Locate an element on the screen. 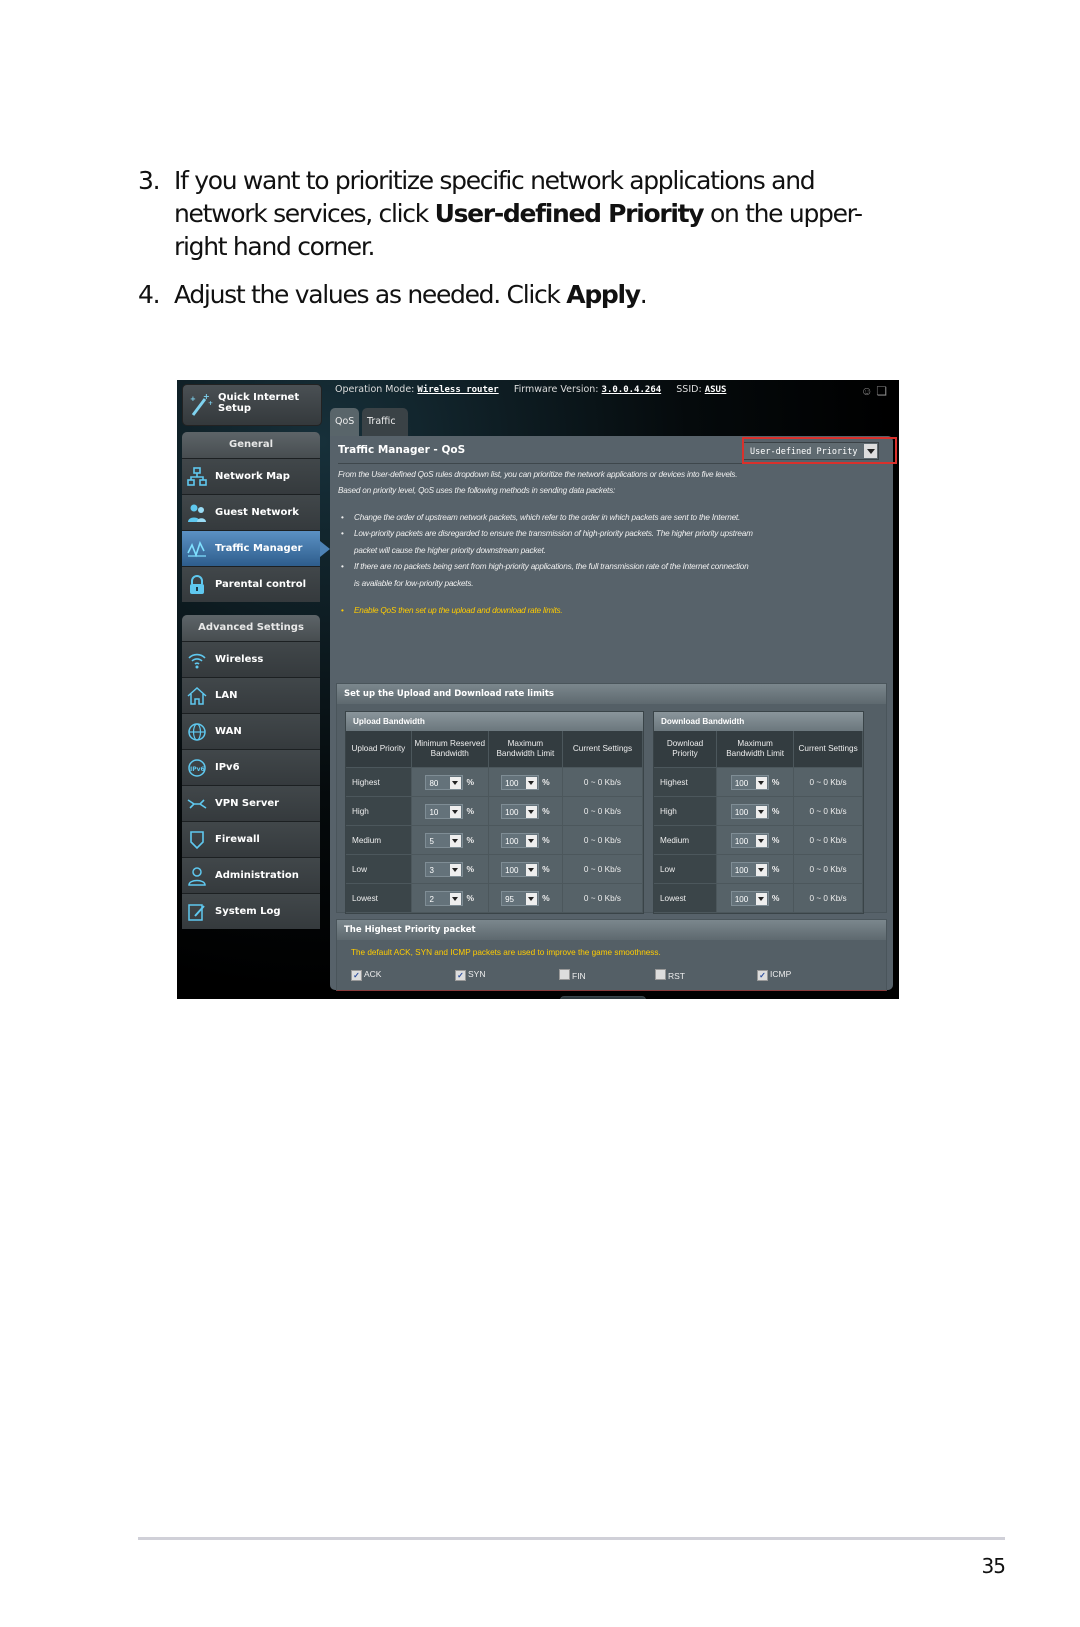 The height and width of the screenshot is (1627, 1080). min-bandwidth-select: 5 is located at coordinates (444, 840).